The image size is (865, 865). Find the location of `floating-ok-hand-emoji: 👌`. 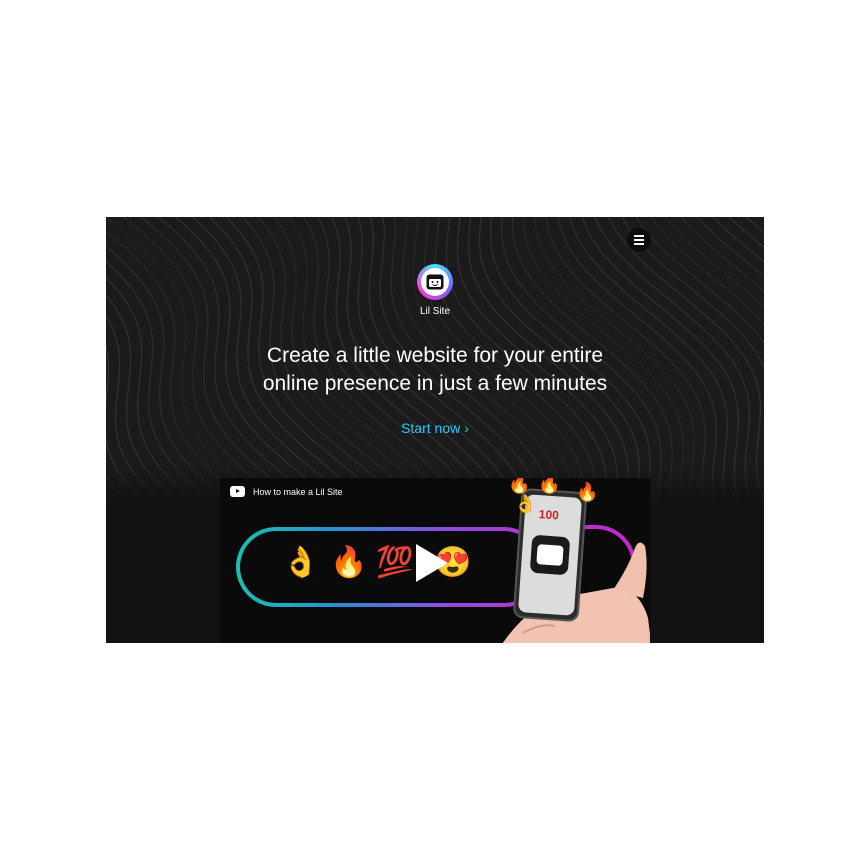

floating-ok-hand-emoji: 👌 is located at coordinates (525, 504).